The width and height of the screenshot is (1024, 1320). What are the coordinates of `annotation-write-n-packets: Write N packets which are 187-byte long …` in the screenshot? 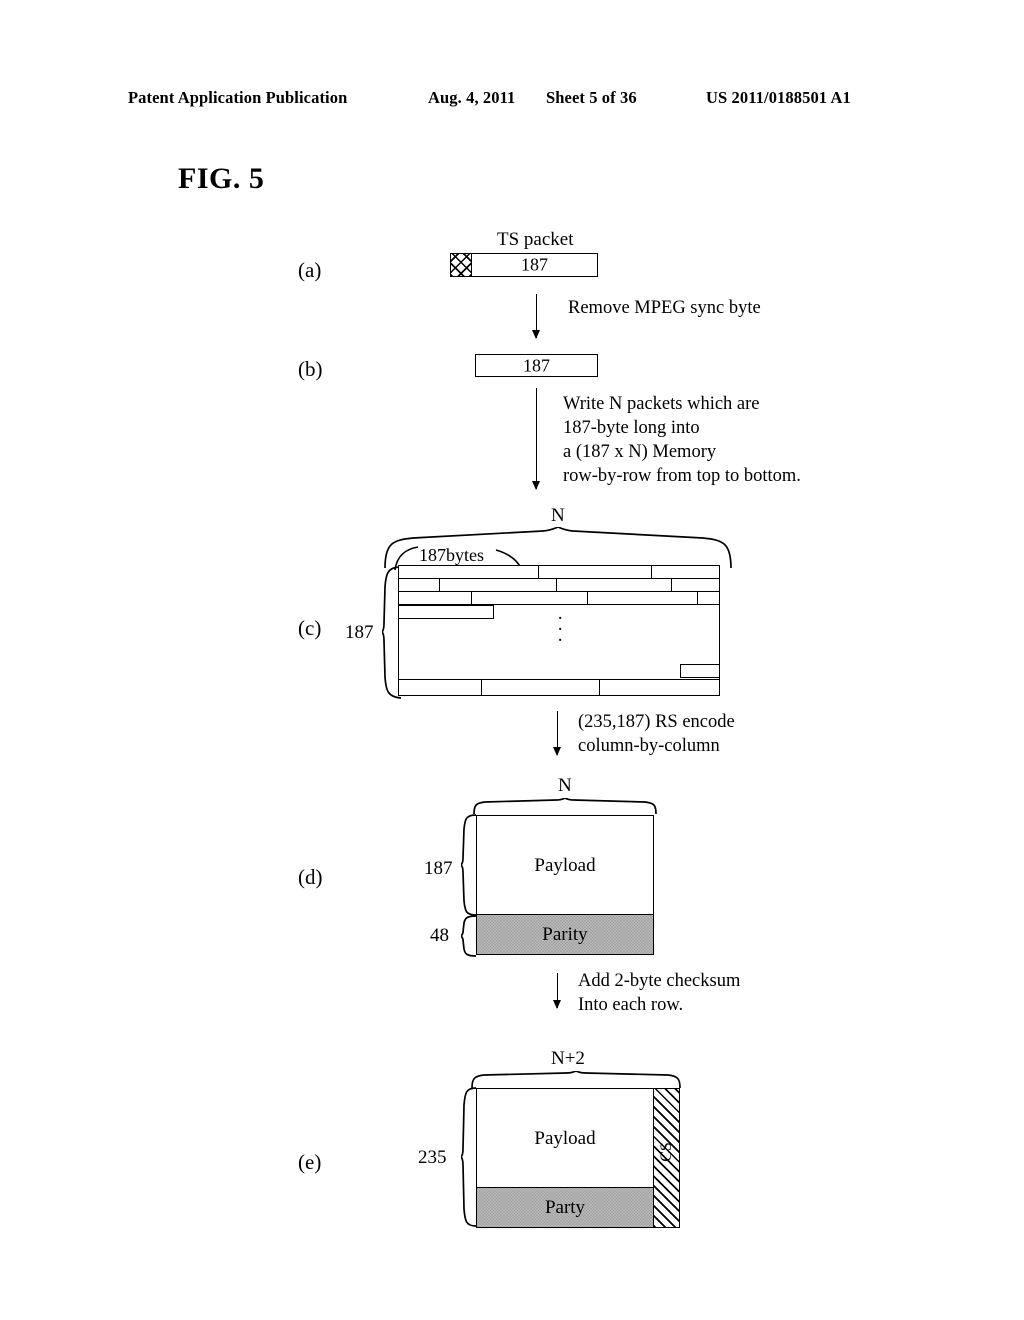 It's located at (682, 440).